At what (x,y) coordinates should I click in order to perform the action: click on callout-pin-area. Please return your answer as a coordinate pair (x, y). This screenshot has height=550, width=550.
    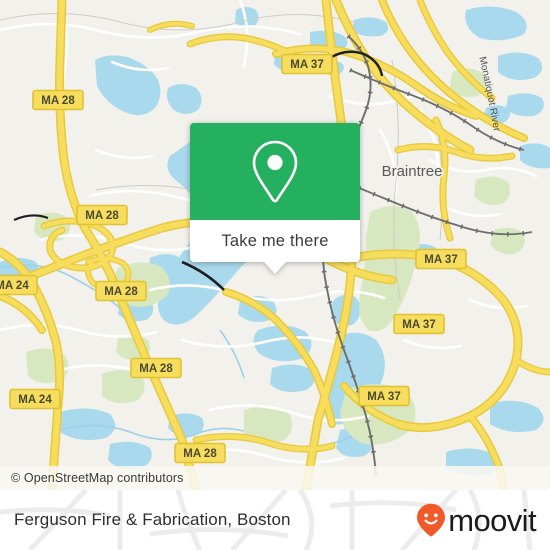
    Looking at the image, I should click on (275, 171).